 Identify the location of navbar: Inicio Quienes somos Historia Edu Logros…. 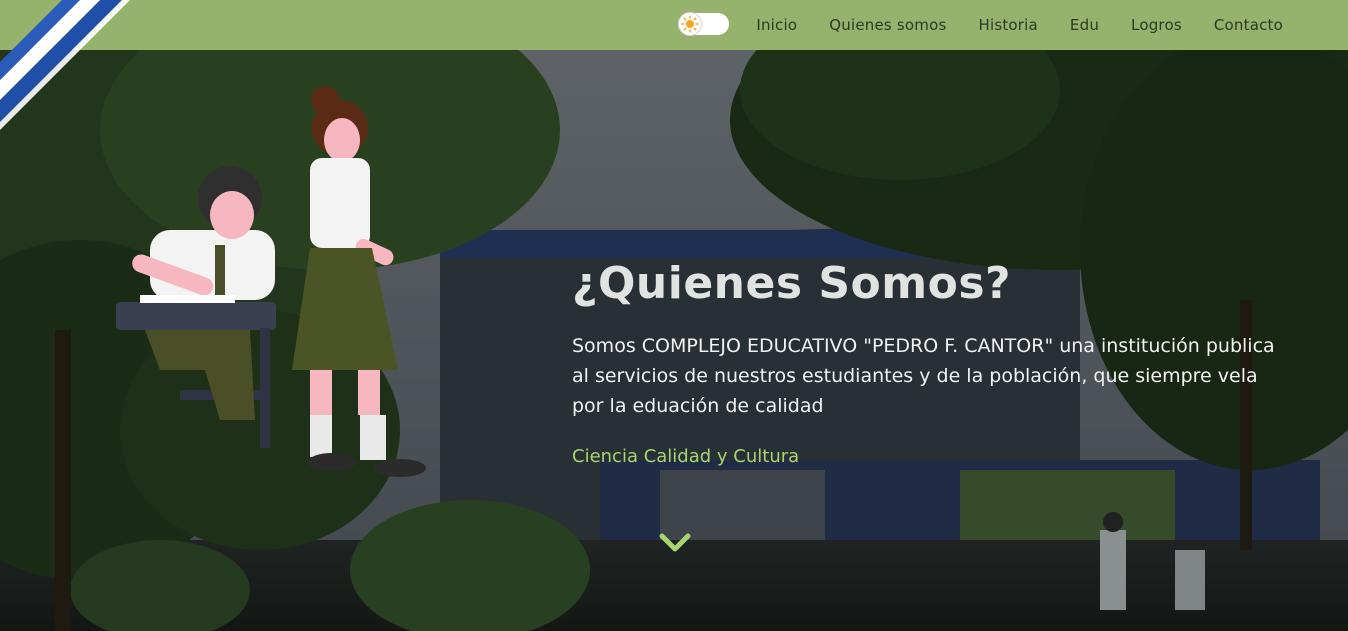
(674, 25).